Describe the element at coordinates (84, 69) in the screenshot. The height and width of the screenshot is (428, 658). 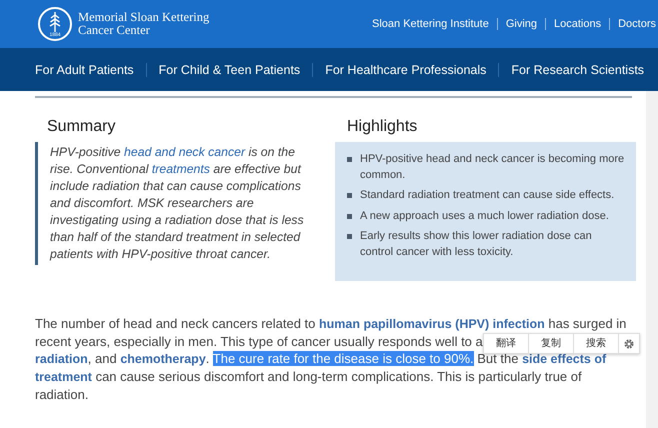
I see `nav-link: For Adult Patients` at that location.